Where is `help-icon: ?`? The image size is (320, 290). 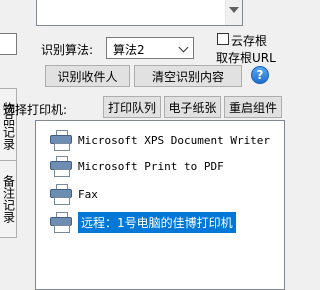
help-icon: ? is located at coordinates (260, 75).